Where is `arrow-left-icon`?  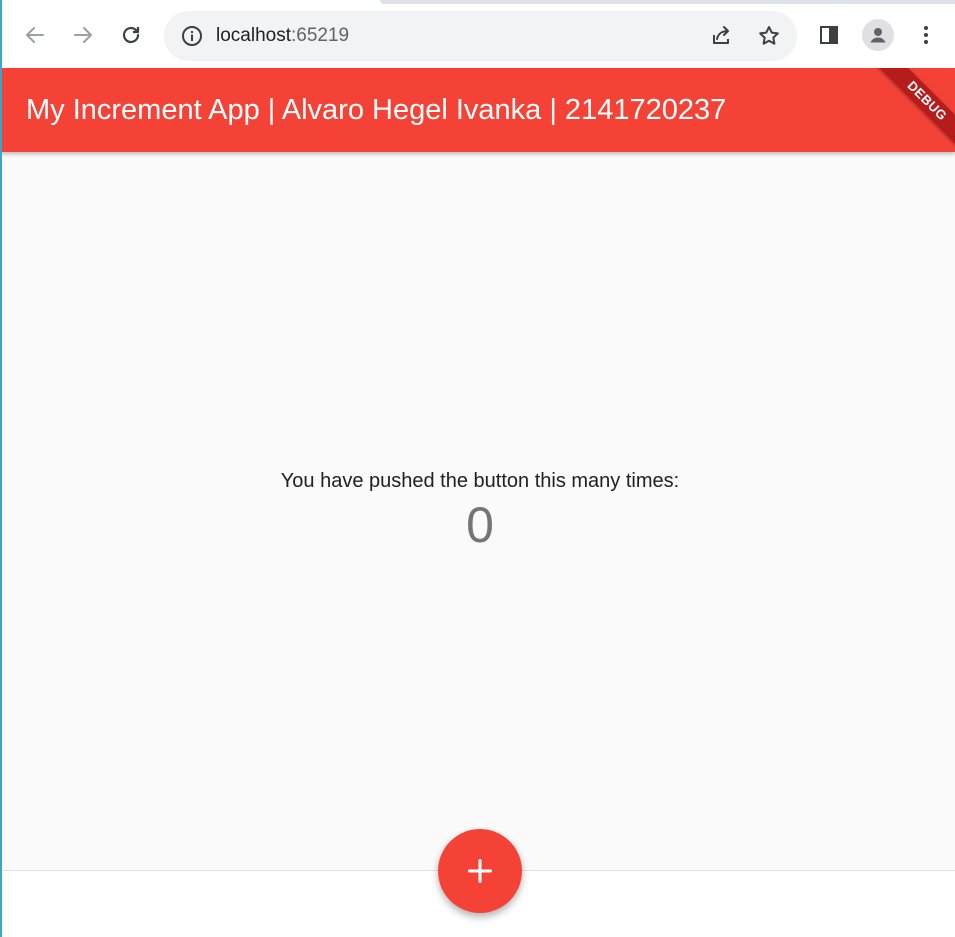 arrow-left-icon is located at coordinates (35, 35).